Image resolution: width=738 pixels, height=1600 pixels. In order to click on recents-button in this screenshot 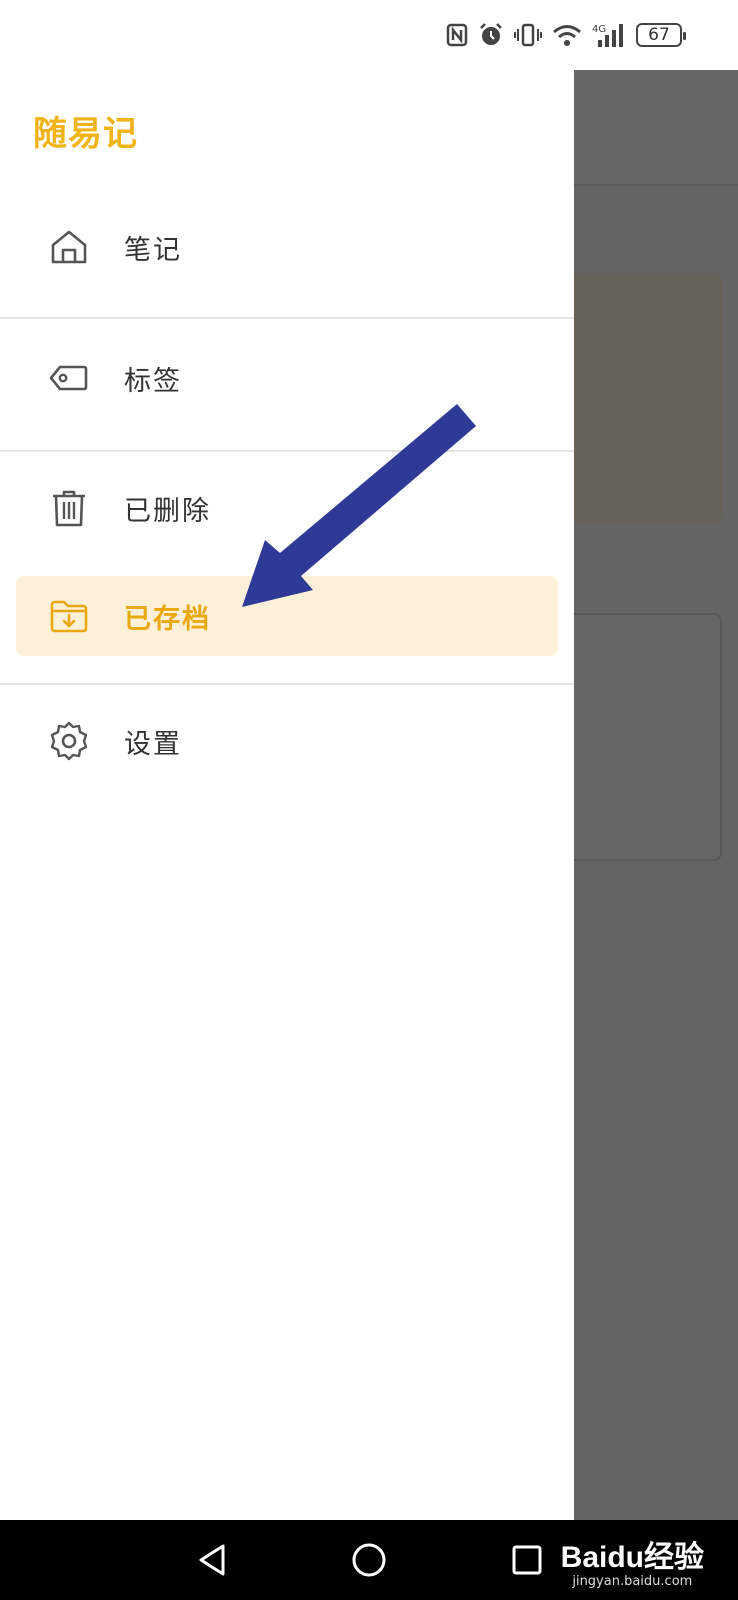, I will do `click(527, 1560)`.